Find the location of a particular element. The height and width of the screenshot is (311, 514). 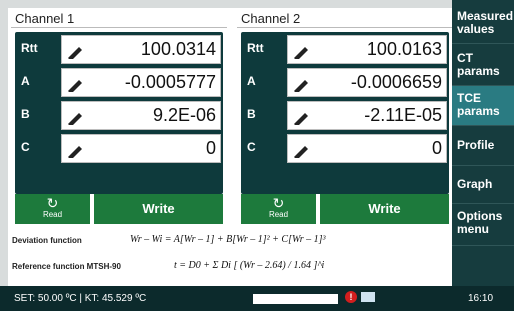

a-value-field: -0.0006659 is located at coordinates (367, 82).